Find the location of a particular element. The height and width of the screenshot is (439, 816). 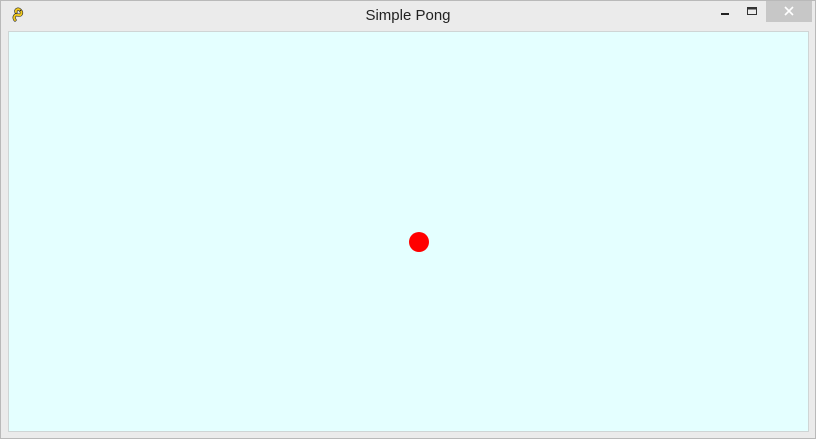

title-bar: Simple Pong is located at coordinates (408, 16).